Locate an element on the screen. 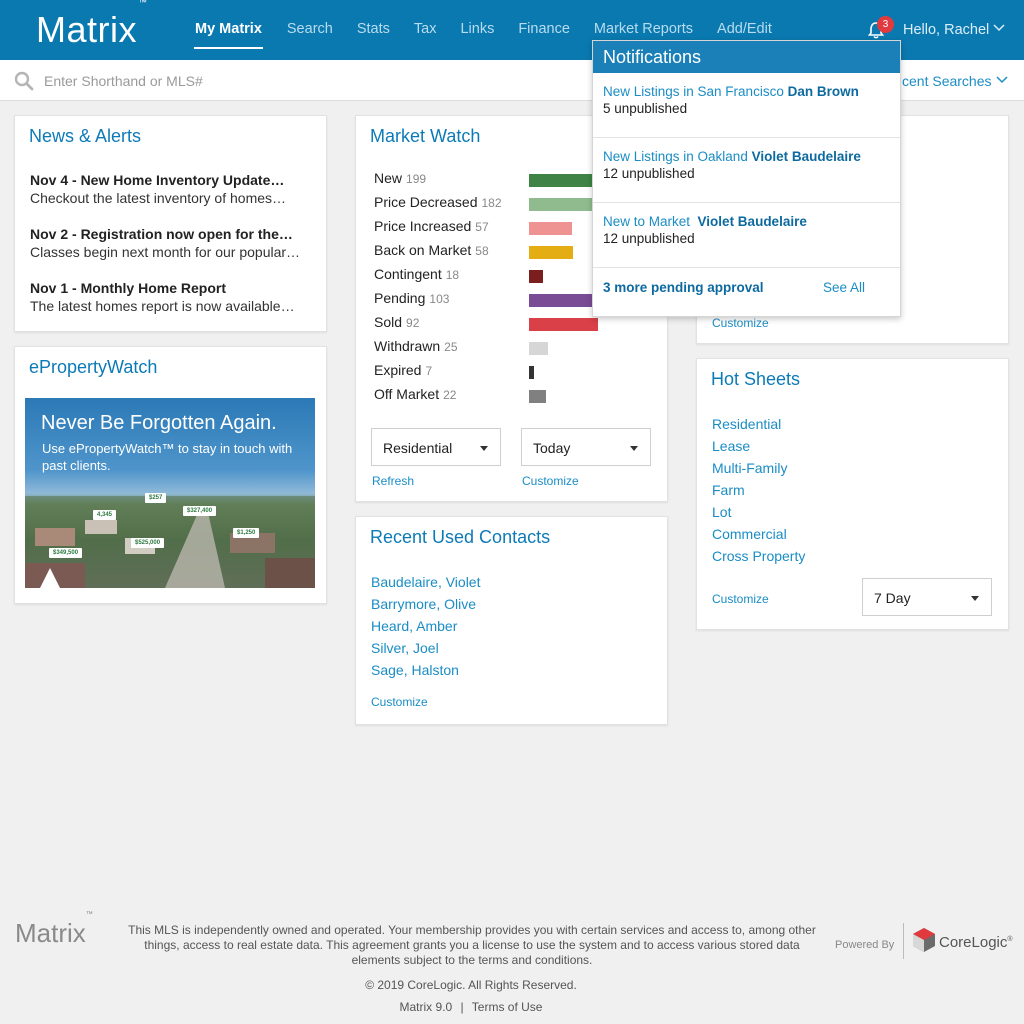 The width and height of the screenshot is (1024, 1024). see-all-link: See All is located at coordinates (844, 287).